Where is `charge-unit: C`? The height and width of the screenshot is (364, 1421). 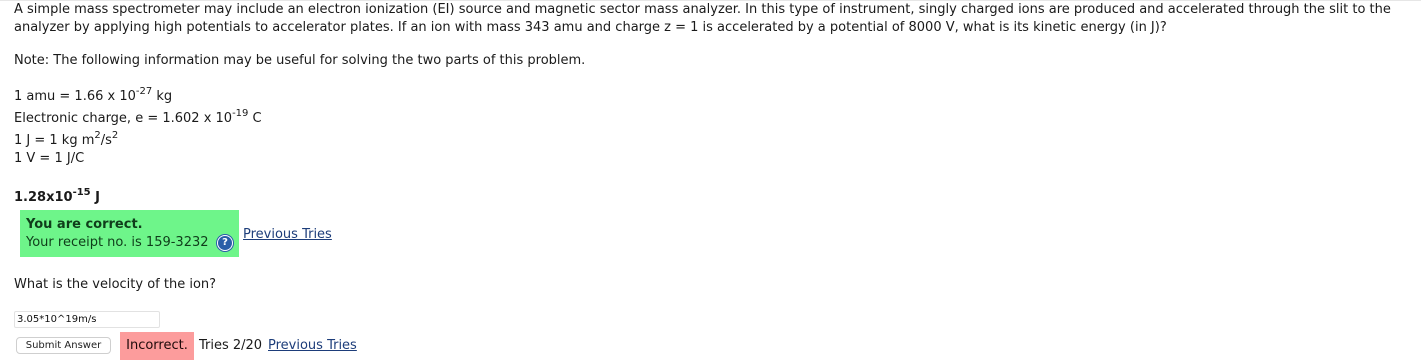 charge-unit: C is located at coordinates (255, 118).